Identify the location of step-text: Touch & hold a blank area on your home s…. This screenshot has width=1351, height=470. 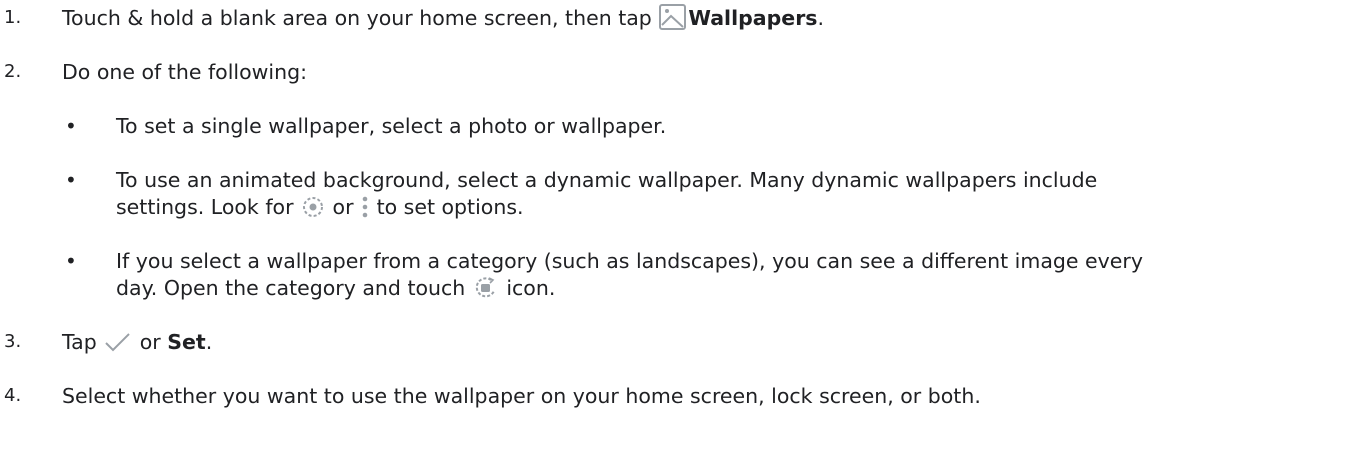
(443, 18).